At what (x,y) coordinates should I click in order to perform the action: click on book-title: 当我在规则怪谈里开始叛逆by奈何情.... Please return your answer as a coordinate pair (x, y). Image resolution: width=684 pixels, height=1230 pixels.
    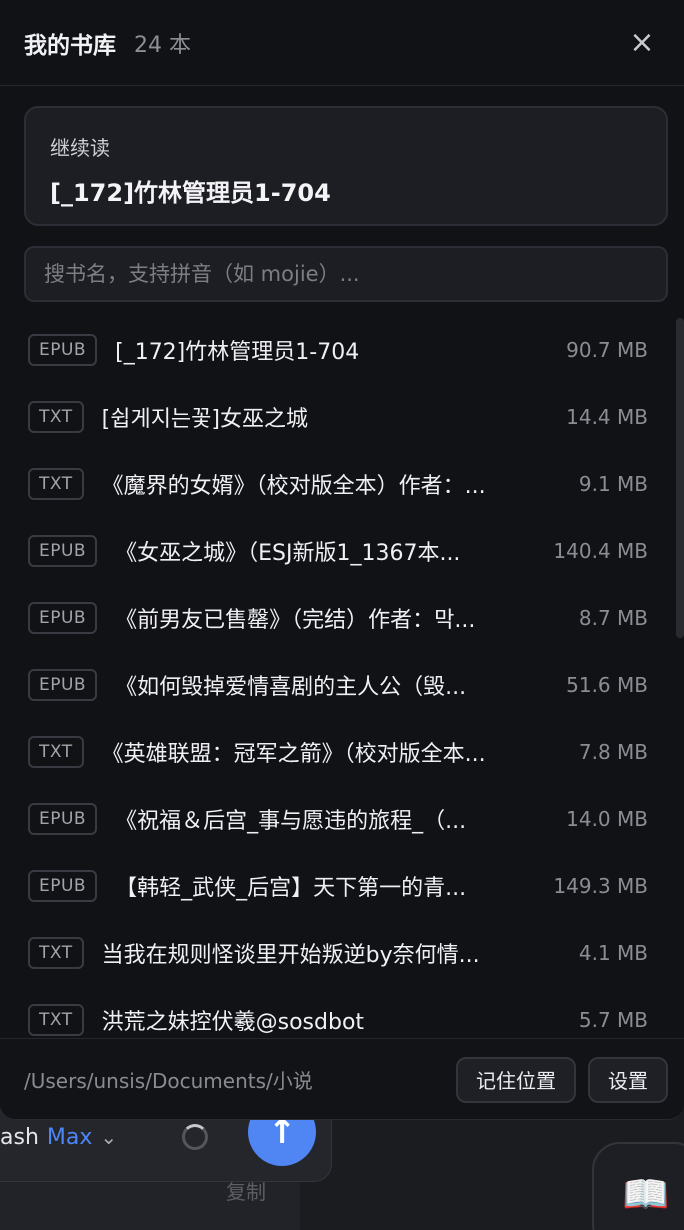
    Looking at the image, I should click on (290, 955).